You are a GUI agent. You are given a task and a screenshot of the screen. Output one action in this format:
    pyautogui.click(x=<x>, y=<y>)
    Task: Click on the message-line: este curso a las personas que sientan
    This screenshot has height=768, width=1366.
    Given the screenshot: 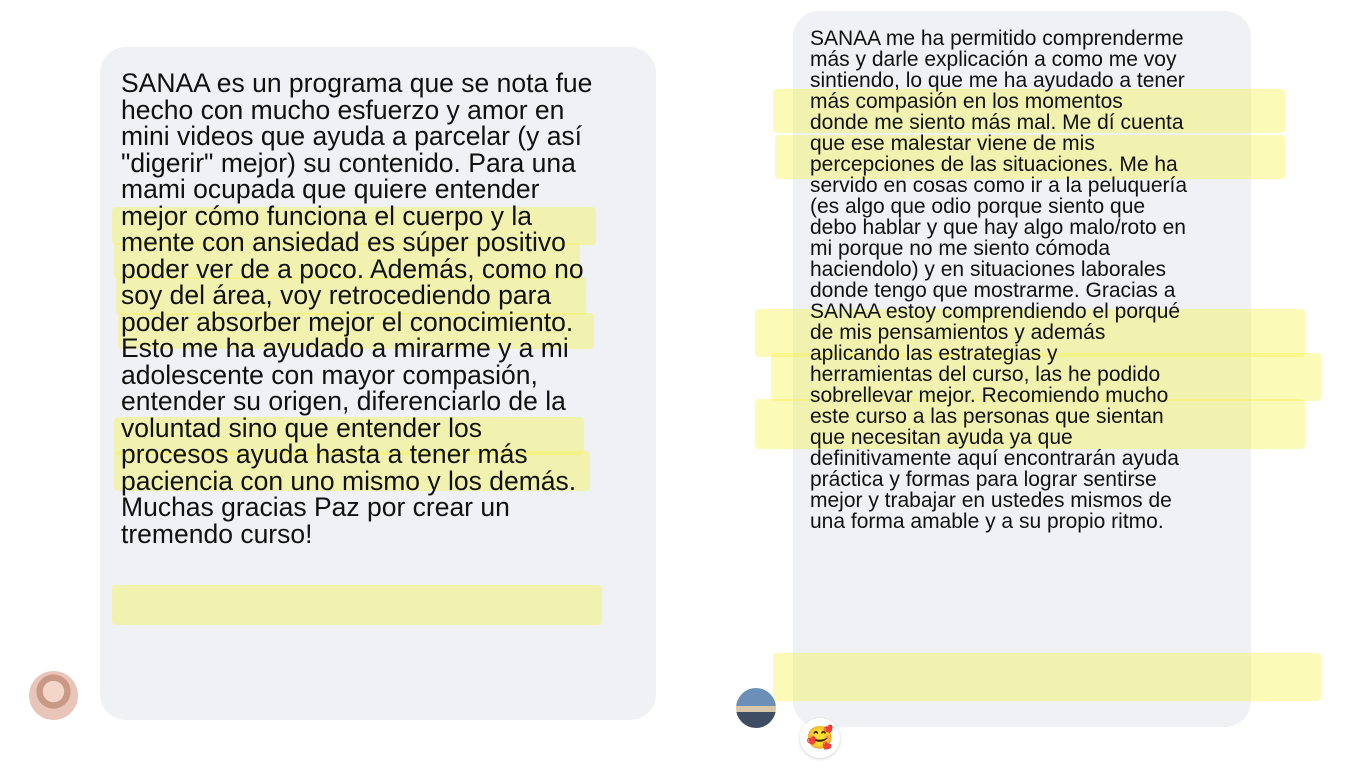 What is the action you would take?
    pyautogui.click(x=987, y=416)
    